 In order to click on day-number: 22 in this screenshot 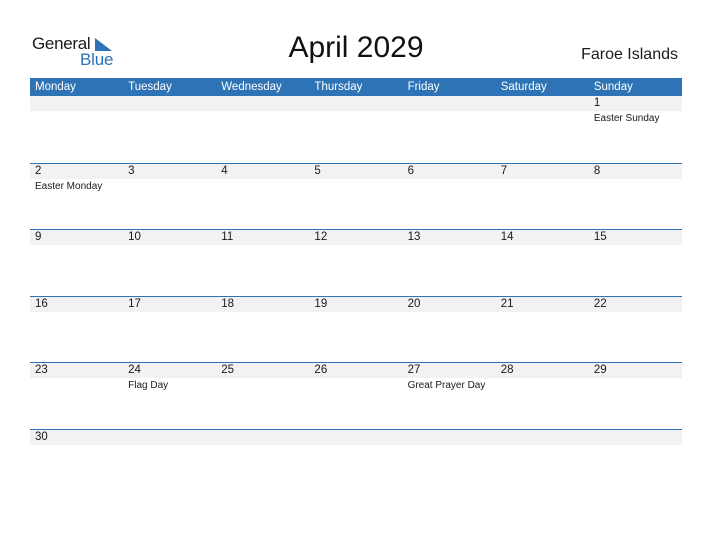, I will do `click(600, 303)`.